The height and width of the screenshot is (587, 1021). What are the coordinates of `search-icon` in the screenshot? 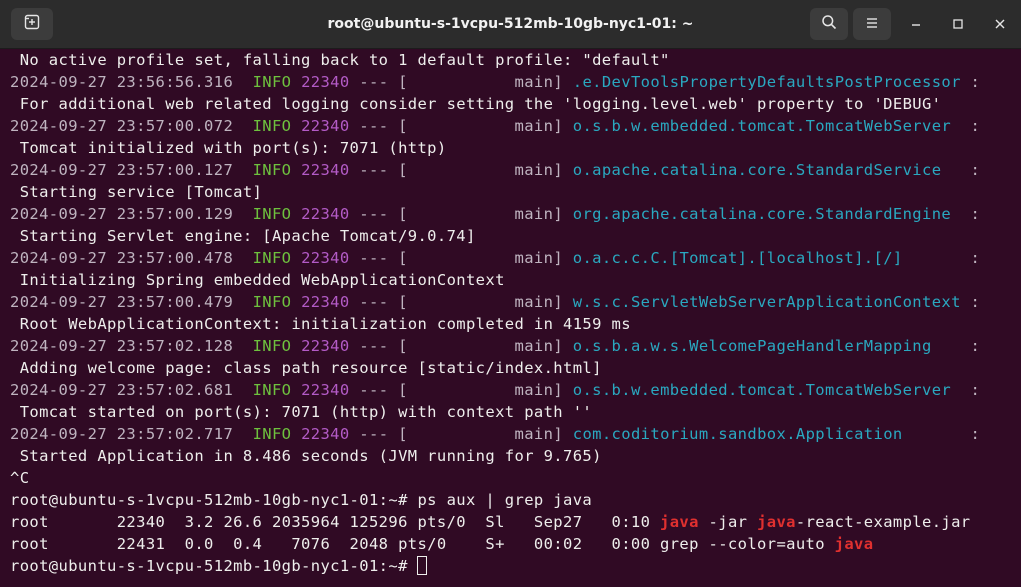 It's located at (829, 24).